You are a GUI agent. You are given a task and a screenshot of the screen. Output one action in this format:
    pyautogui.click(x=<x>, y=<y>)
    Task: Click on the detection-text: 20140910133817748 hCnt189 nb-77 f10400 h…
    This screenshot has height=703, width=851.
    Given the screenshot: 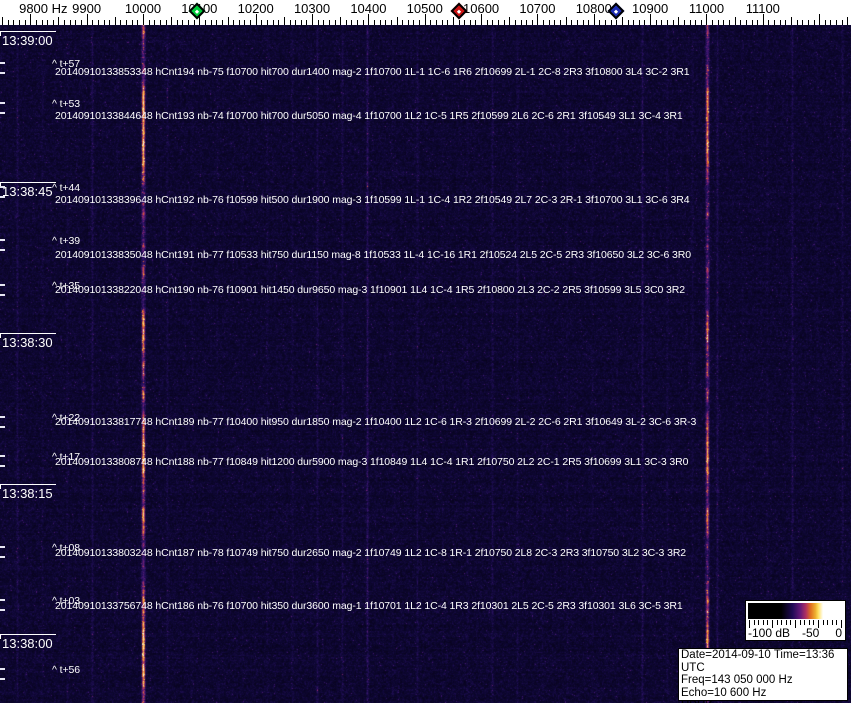 What is the action you would take?
    pyautogui.click(x=376, y=422)
    